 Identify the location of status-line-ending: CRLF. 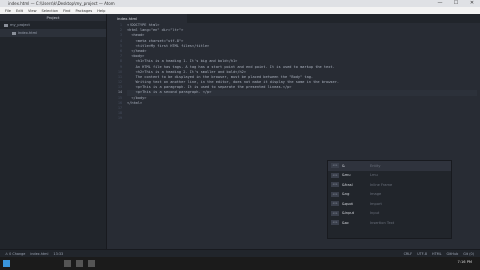
(408, 254).